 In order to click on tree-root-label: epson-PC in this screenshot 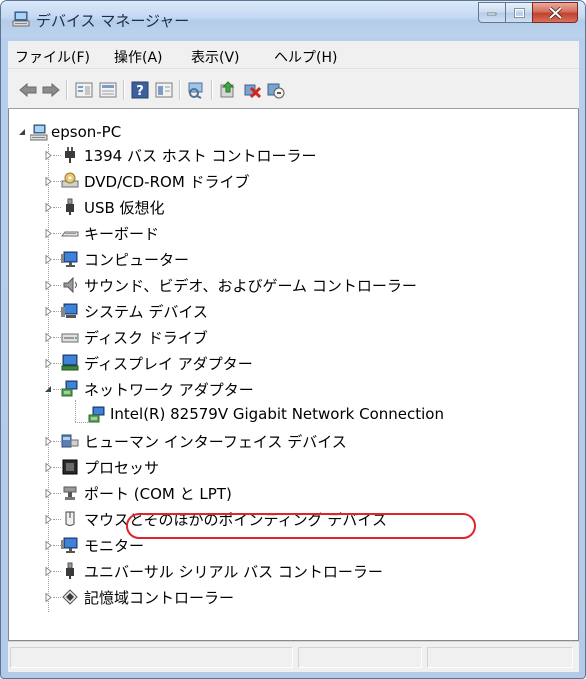, I will do `click(86, 132)`.